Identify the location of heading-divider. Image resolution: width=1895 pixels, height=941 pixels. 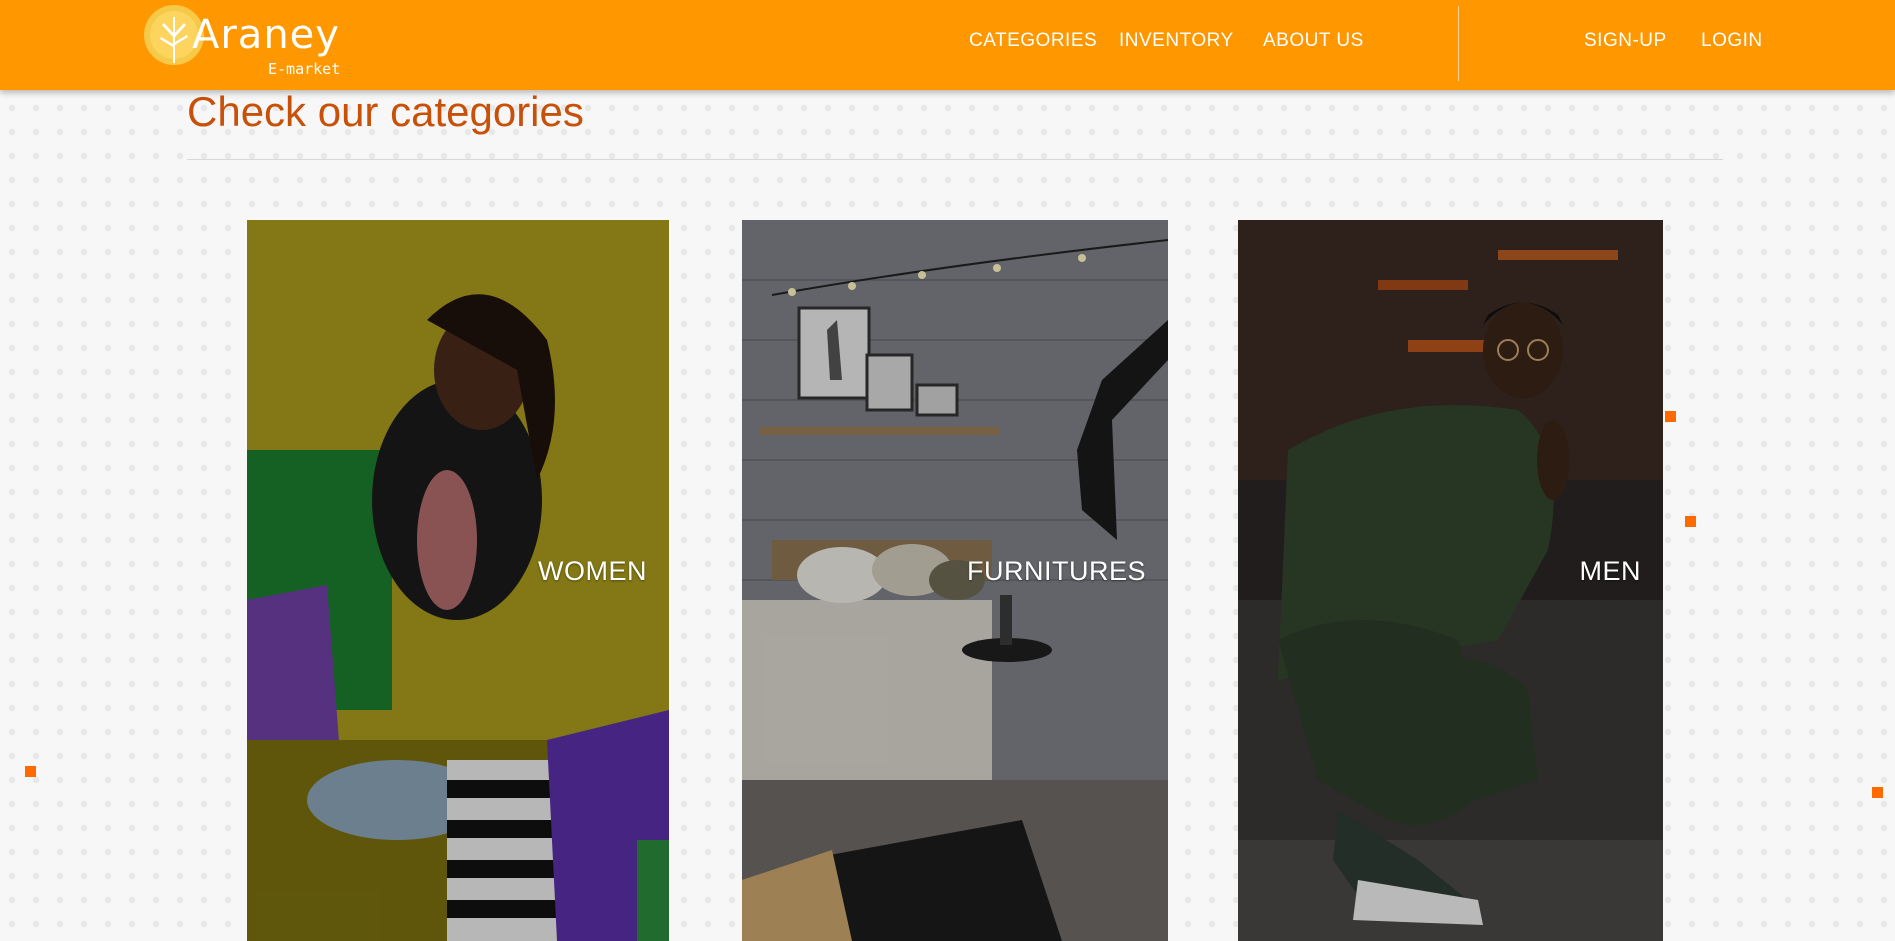
(955, 159).